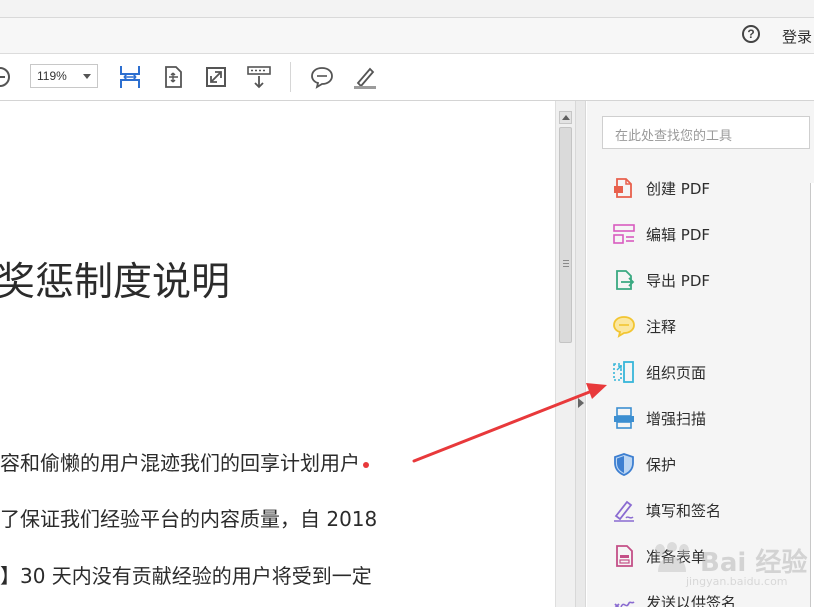  I want to click on tool-label: 编辑 PDF, so click(678, 235).